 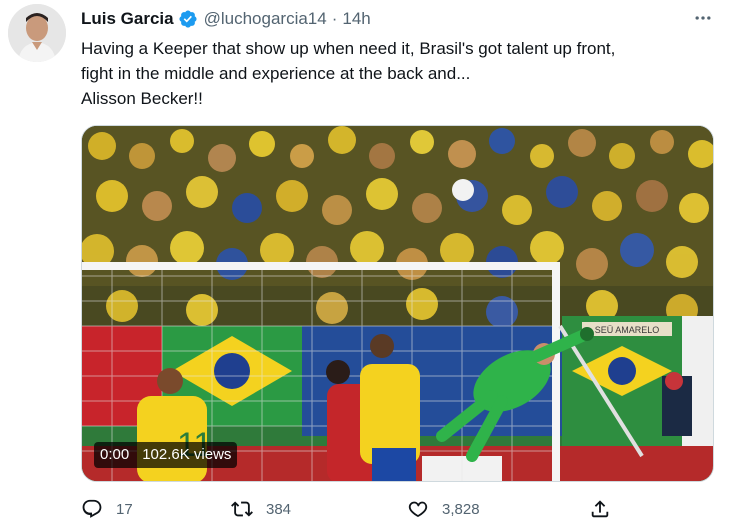 I want to click on tweet-text-line: Alisson Becker!!, so click(x=142, y=98).